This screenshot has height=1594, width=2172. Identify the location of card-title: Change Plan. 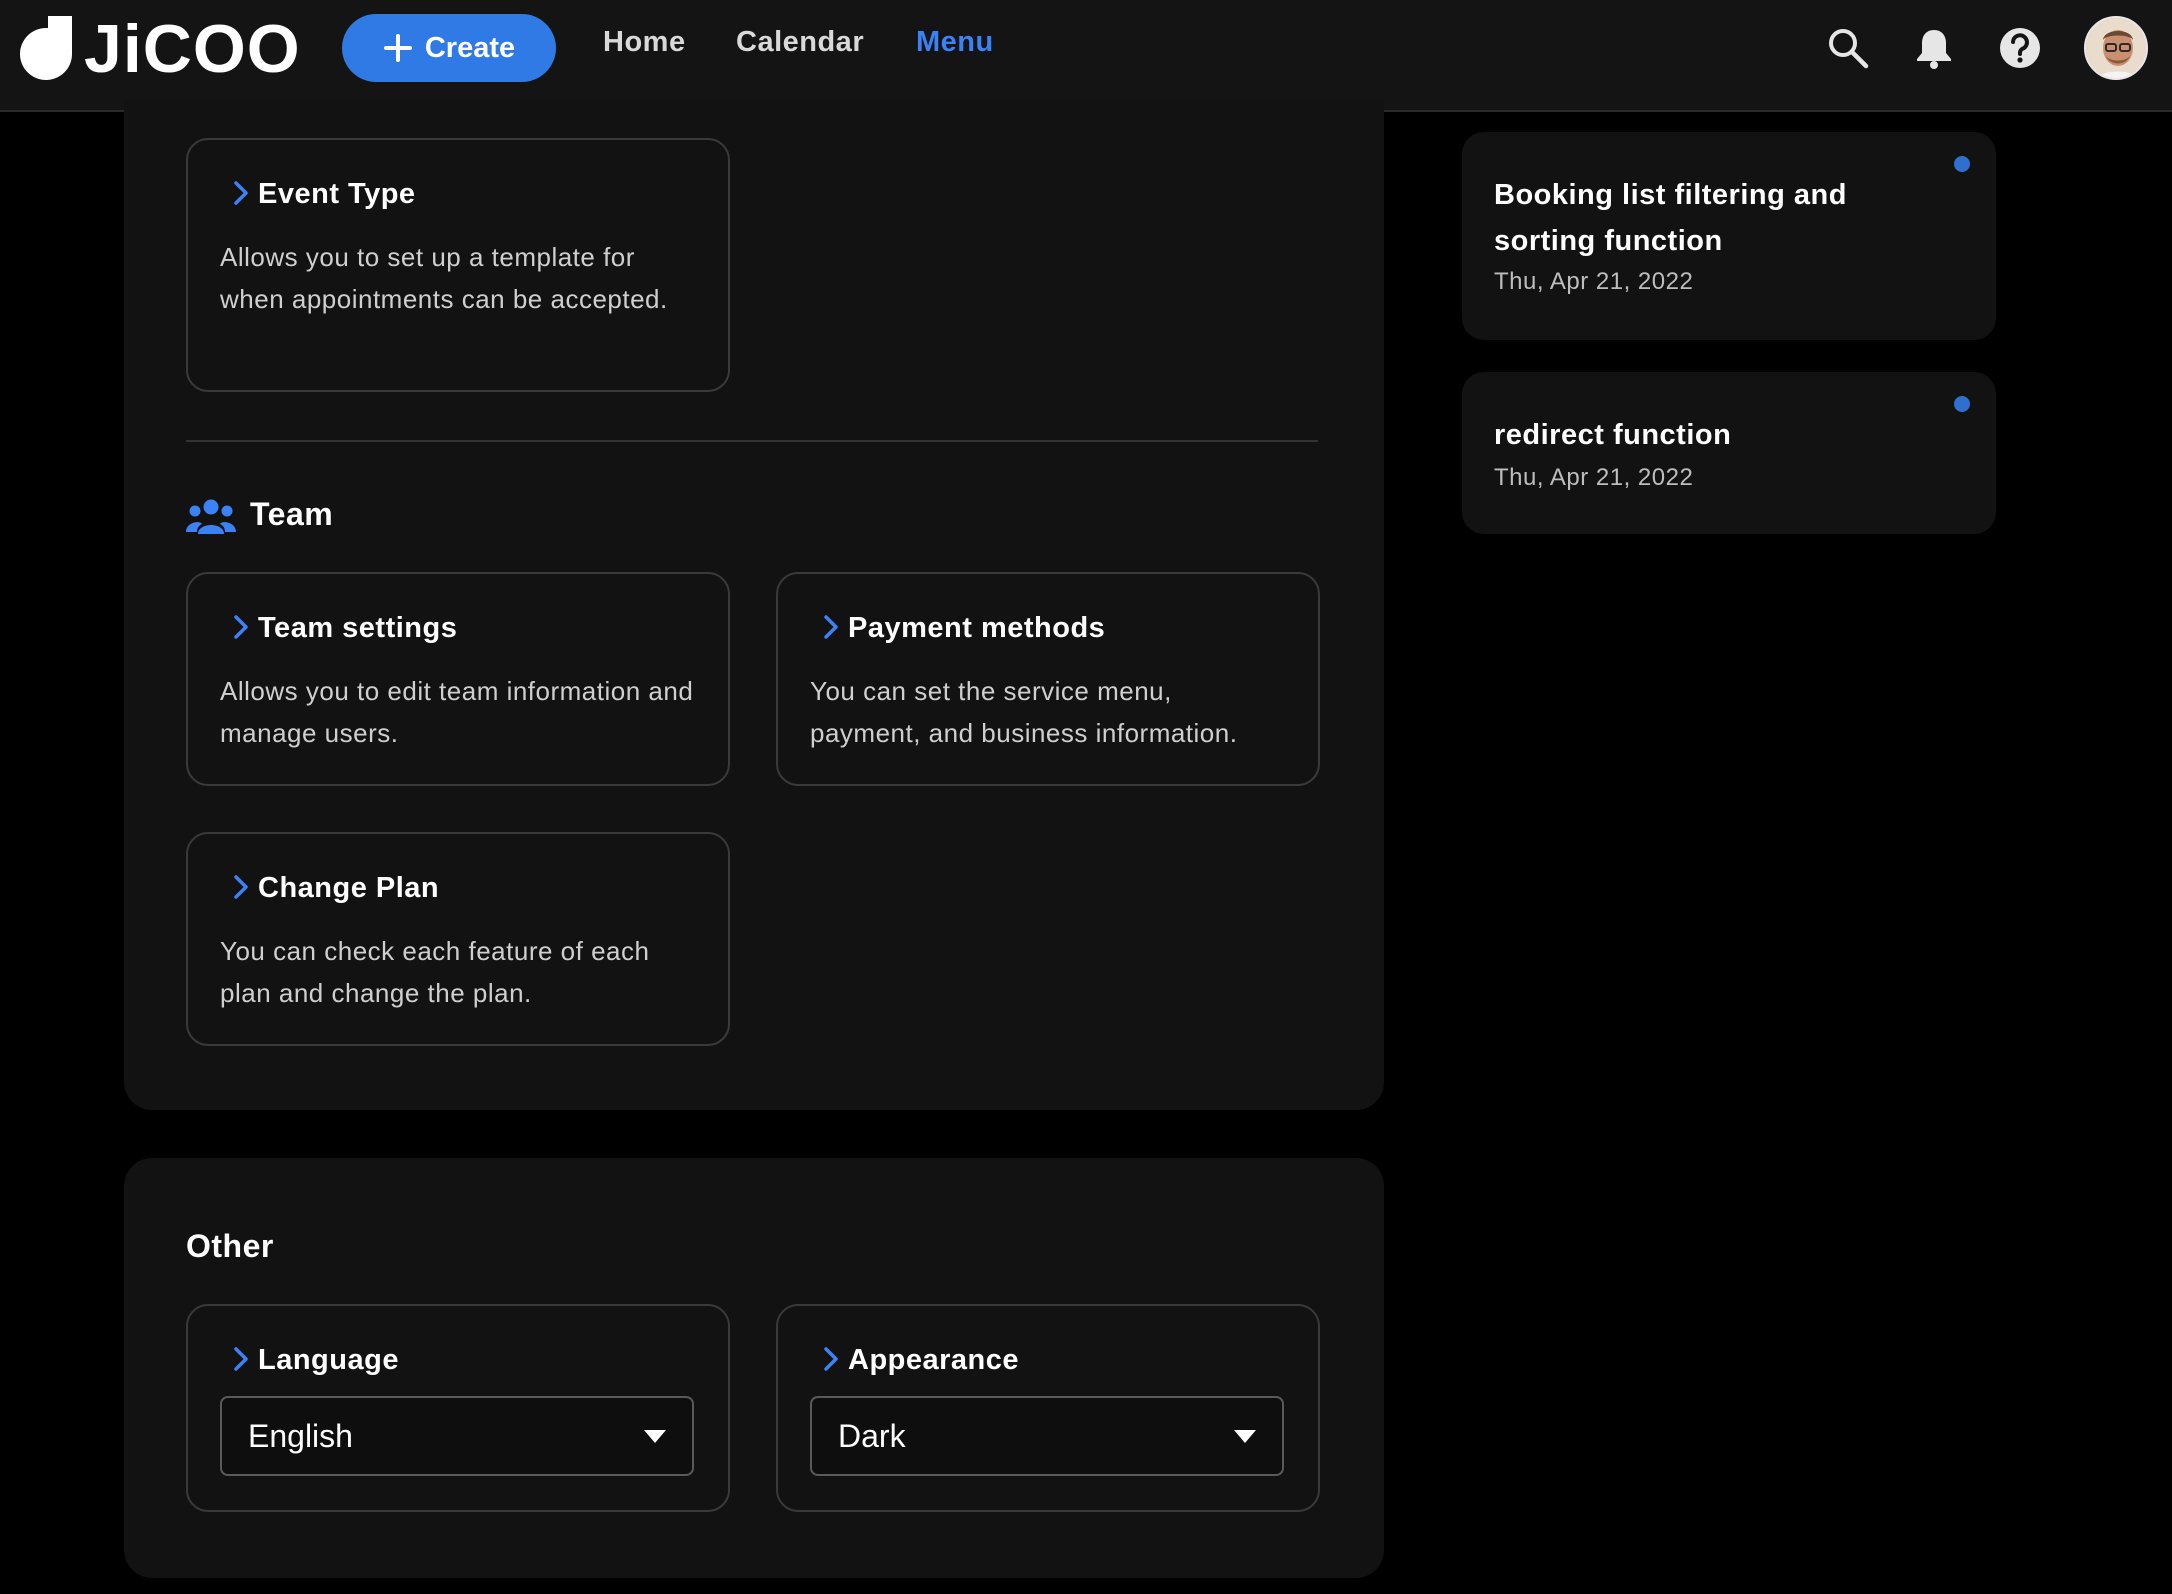
(349, 888).